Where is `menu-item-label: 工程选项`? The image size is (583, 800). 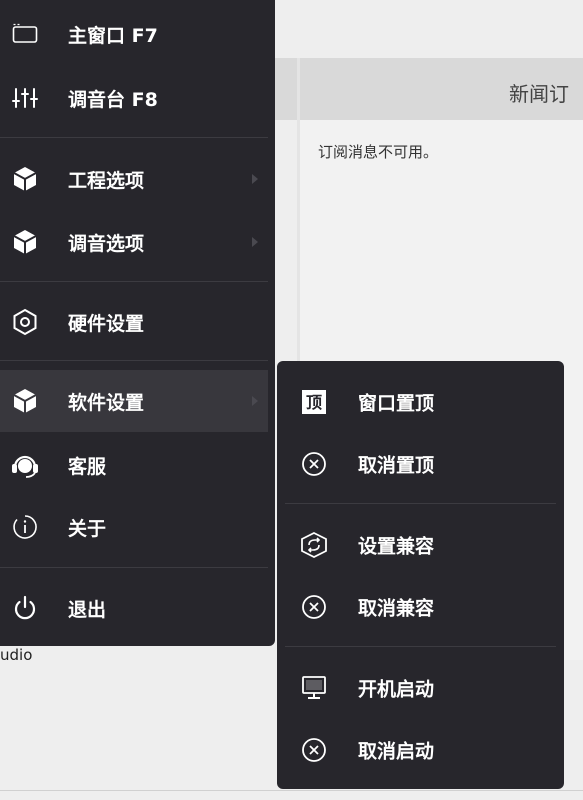 menu-item-label: 工程选项 is located at coordinates (106, 180).